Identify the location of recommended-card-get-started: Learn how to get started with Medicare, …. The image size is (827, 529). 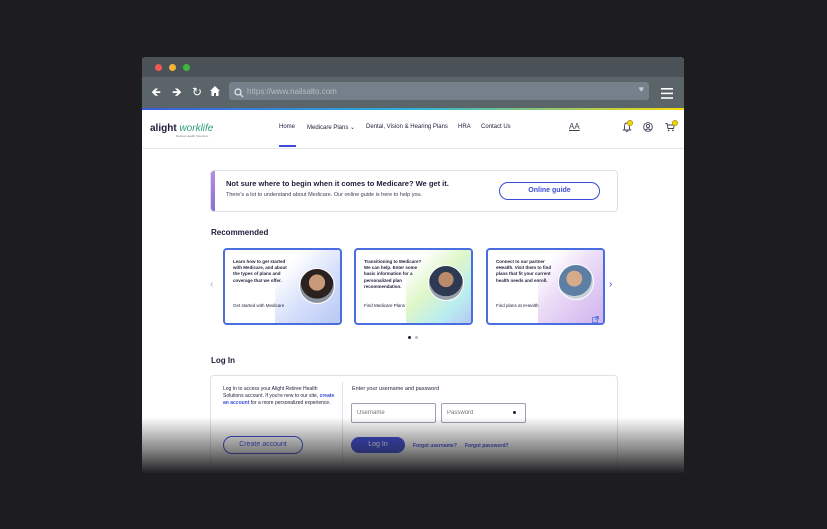
(282, 286).